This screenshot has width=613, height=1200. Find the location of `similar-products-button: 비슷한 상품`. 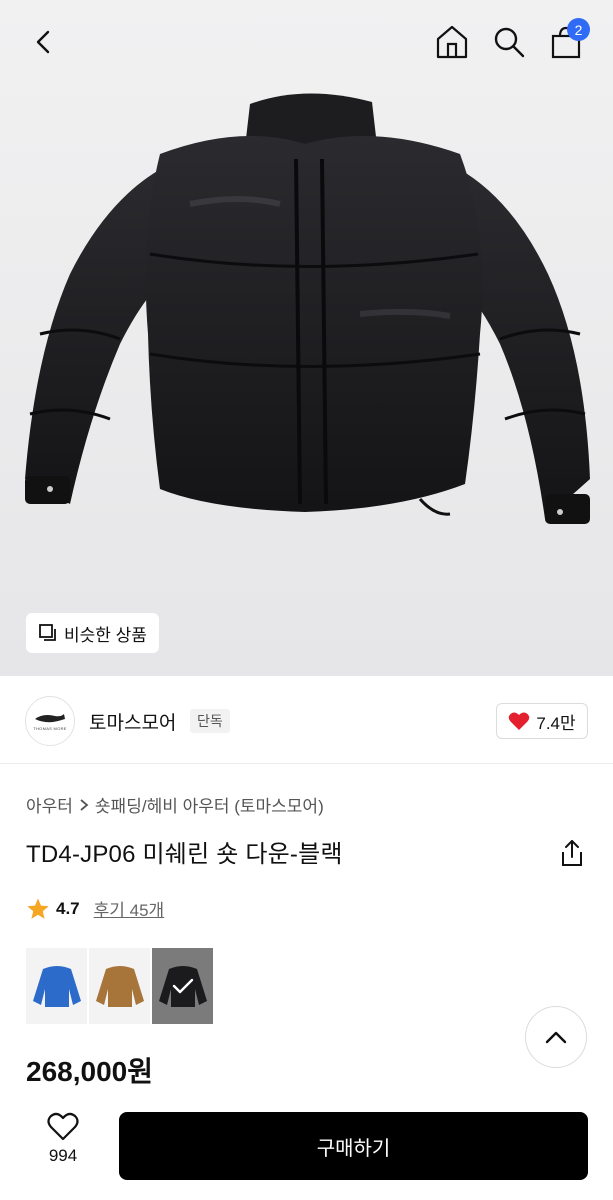

similar-products-button: 비슷한 상품 is located at coordinates (92, 633).